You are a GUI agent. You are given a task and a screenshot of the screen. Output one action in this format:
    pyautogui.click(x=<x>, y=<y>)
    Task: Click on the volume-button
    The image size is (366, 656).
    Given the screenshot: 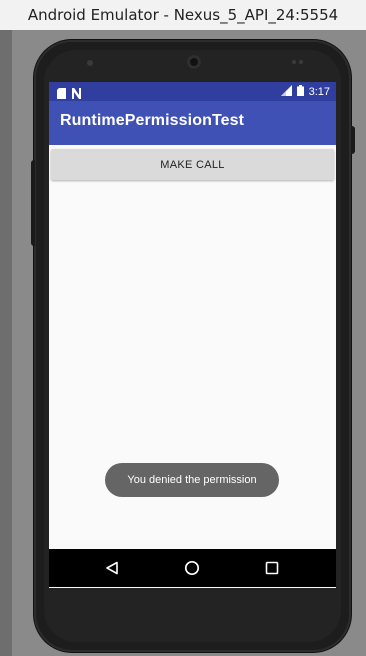 What is the action you would take?
    pyautogui.click(x=33, y=203)
    